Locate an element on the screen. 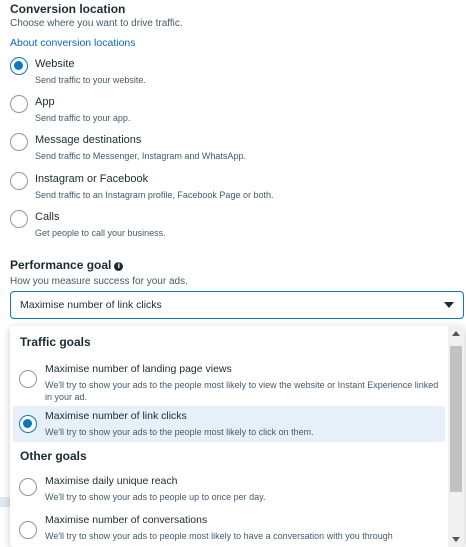 The height and width of the screenshot is (547, 466). option-label: Message destinations is located at coordinates (88, 140).